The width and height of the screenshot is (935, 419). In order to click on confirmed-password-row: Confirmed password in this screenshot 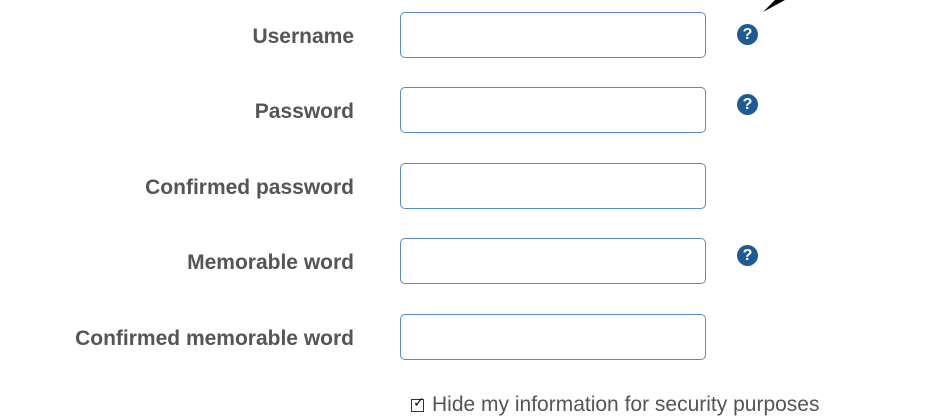, I will do `click(467, 187)`.